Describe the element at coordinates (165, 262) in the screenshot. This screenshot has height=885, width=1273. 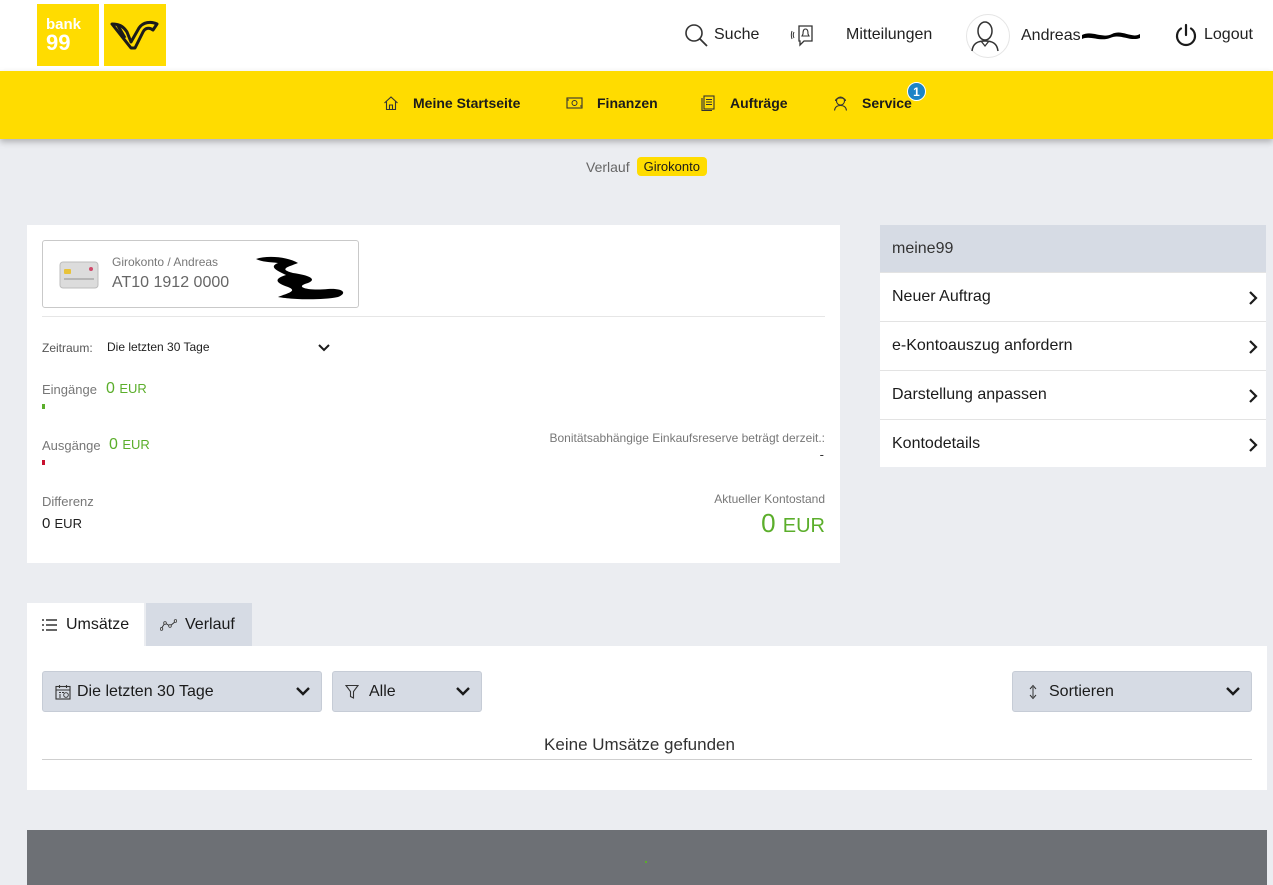
I see `account-name: Girokonto / Andreas` at that location.